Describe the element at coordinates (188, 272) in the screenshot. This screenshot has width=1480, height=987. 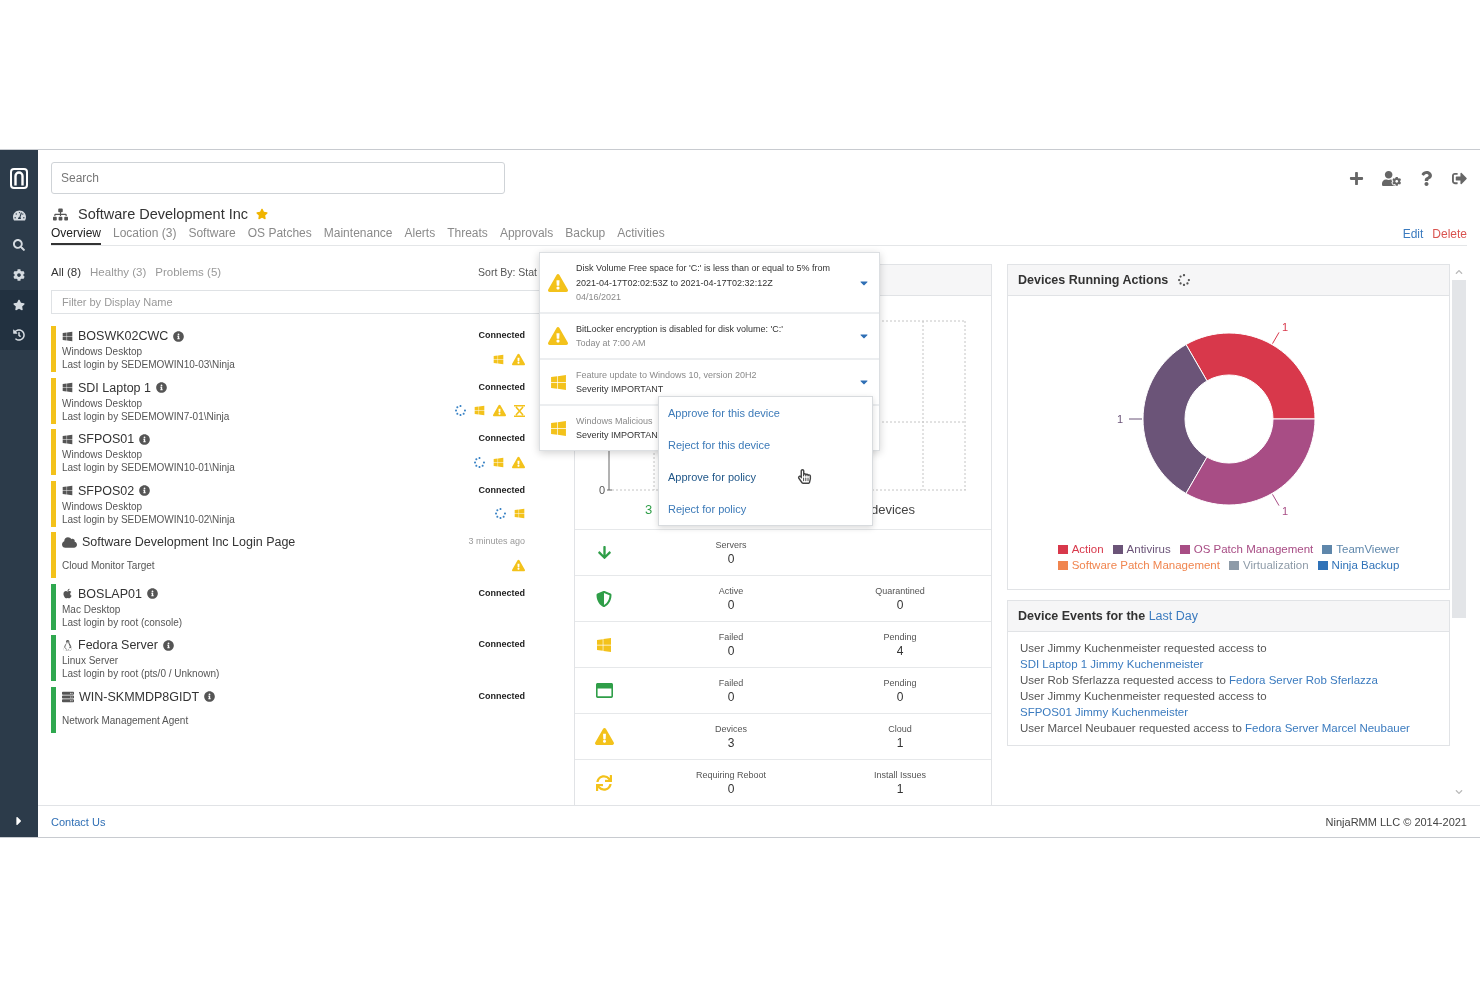
I see `filter-tab: Problems (5)` at that location.